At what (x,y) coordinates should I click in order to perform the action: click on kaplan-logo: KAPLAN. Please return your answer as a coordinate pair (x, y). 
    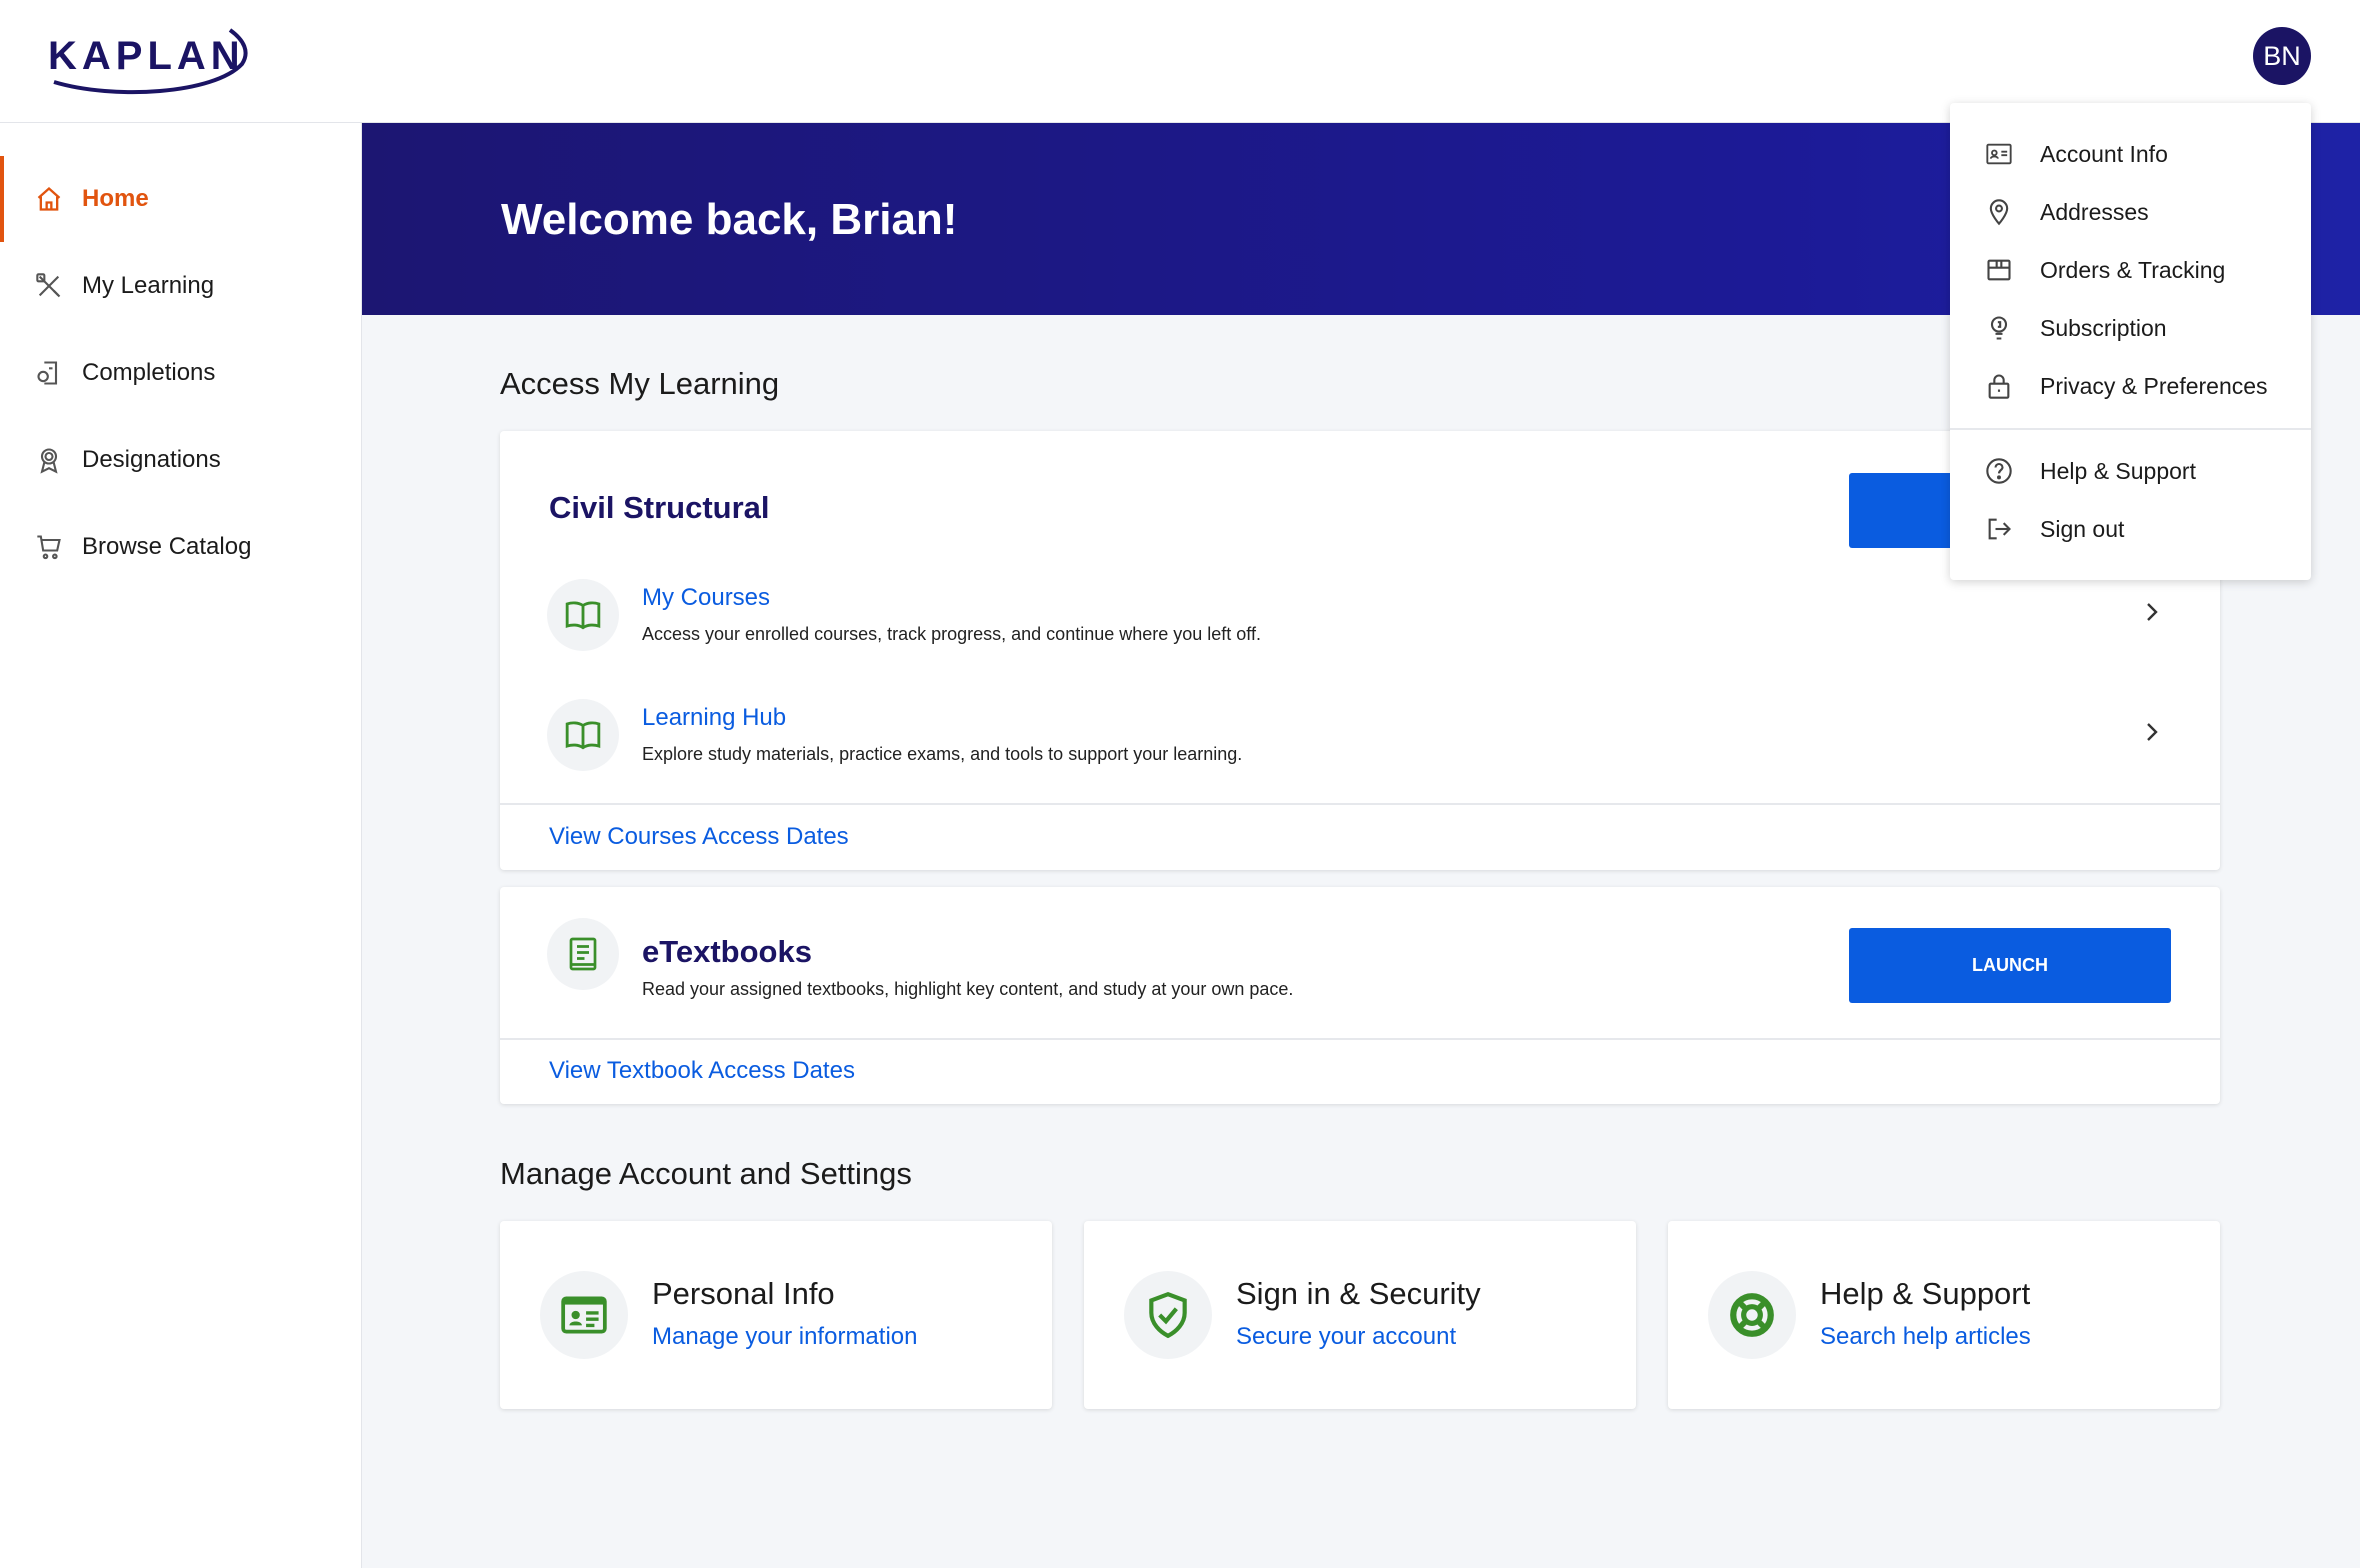
    Looking at the image, I should click on (149, 61).